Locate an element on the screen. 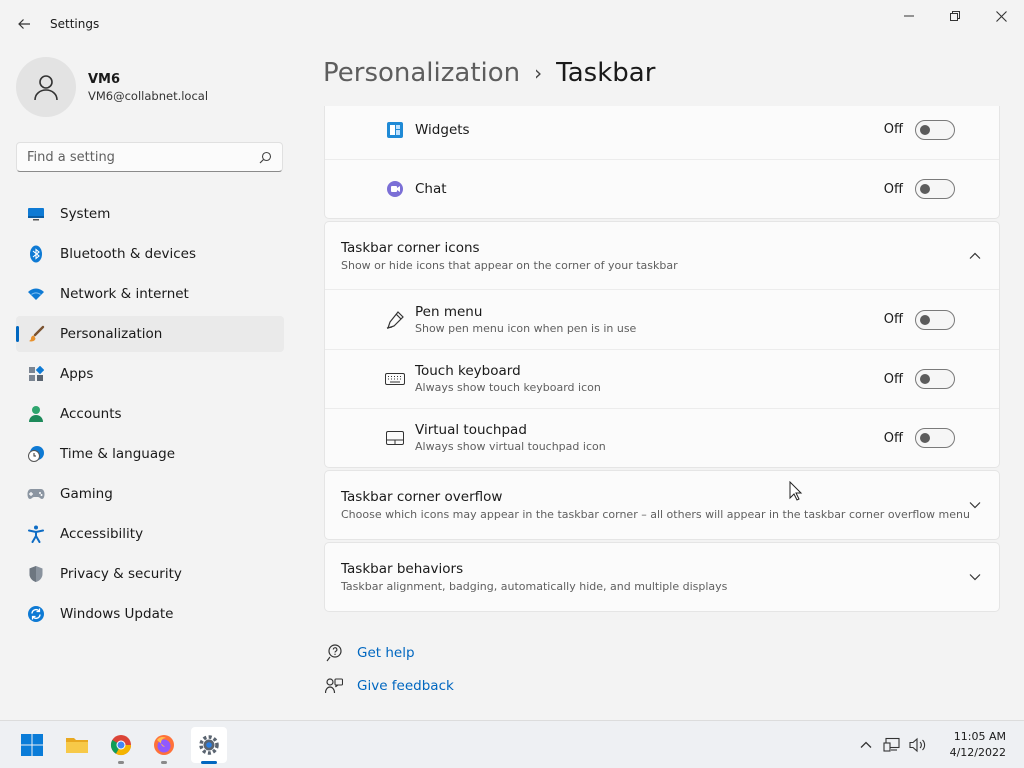  file-explorer-button is located at coordinates (77, 745).